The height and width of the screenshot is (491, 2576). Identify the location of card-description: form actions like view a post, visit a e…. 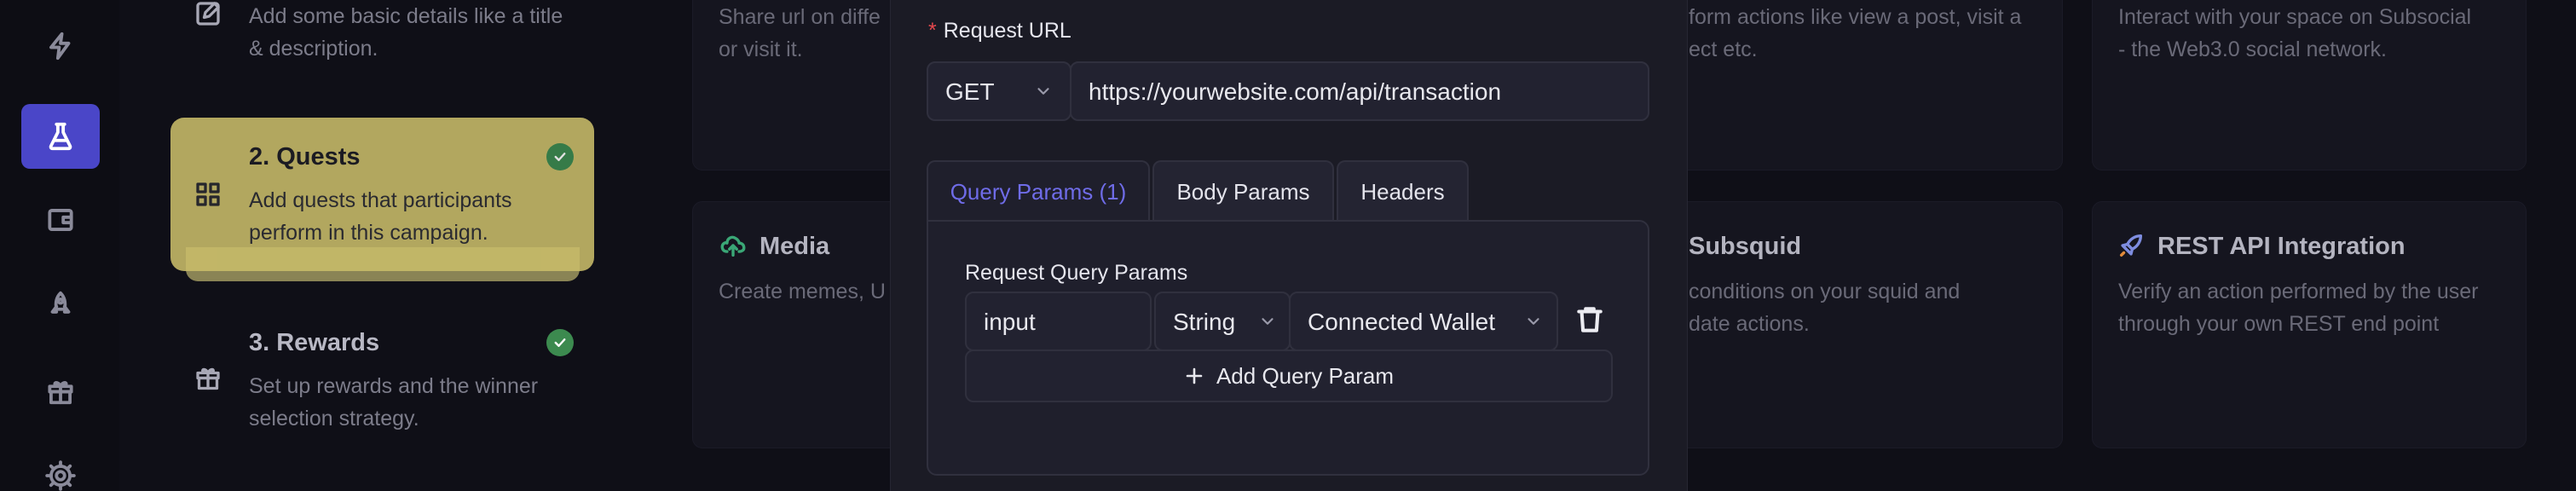
(1855, 33).